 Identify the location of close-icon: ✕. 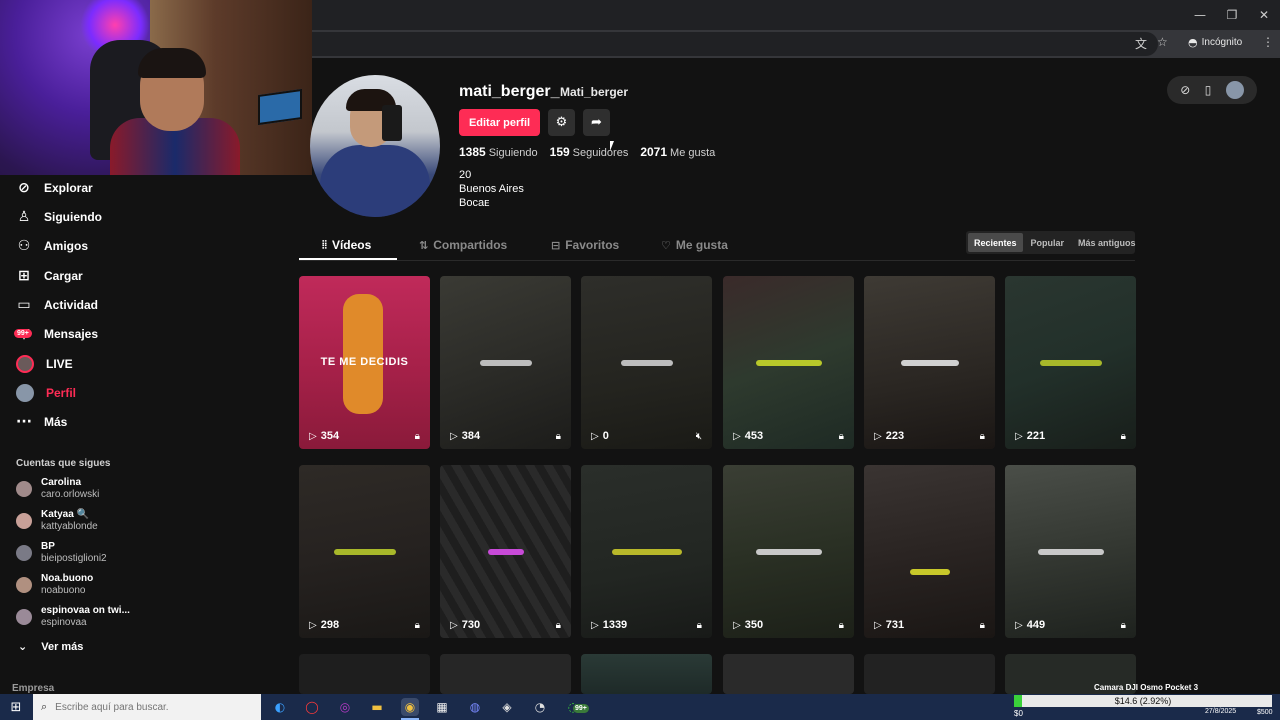
(1264, 15).